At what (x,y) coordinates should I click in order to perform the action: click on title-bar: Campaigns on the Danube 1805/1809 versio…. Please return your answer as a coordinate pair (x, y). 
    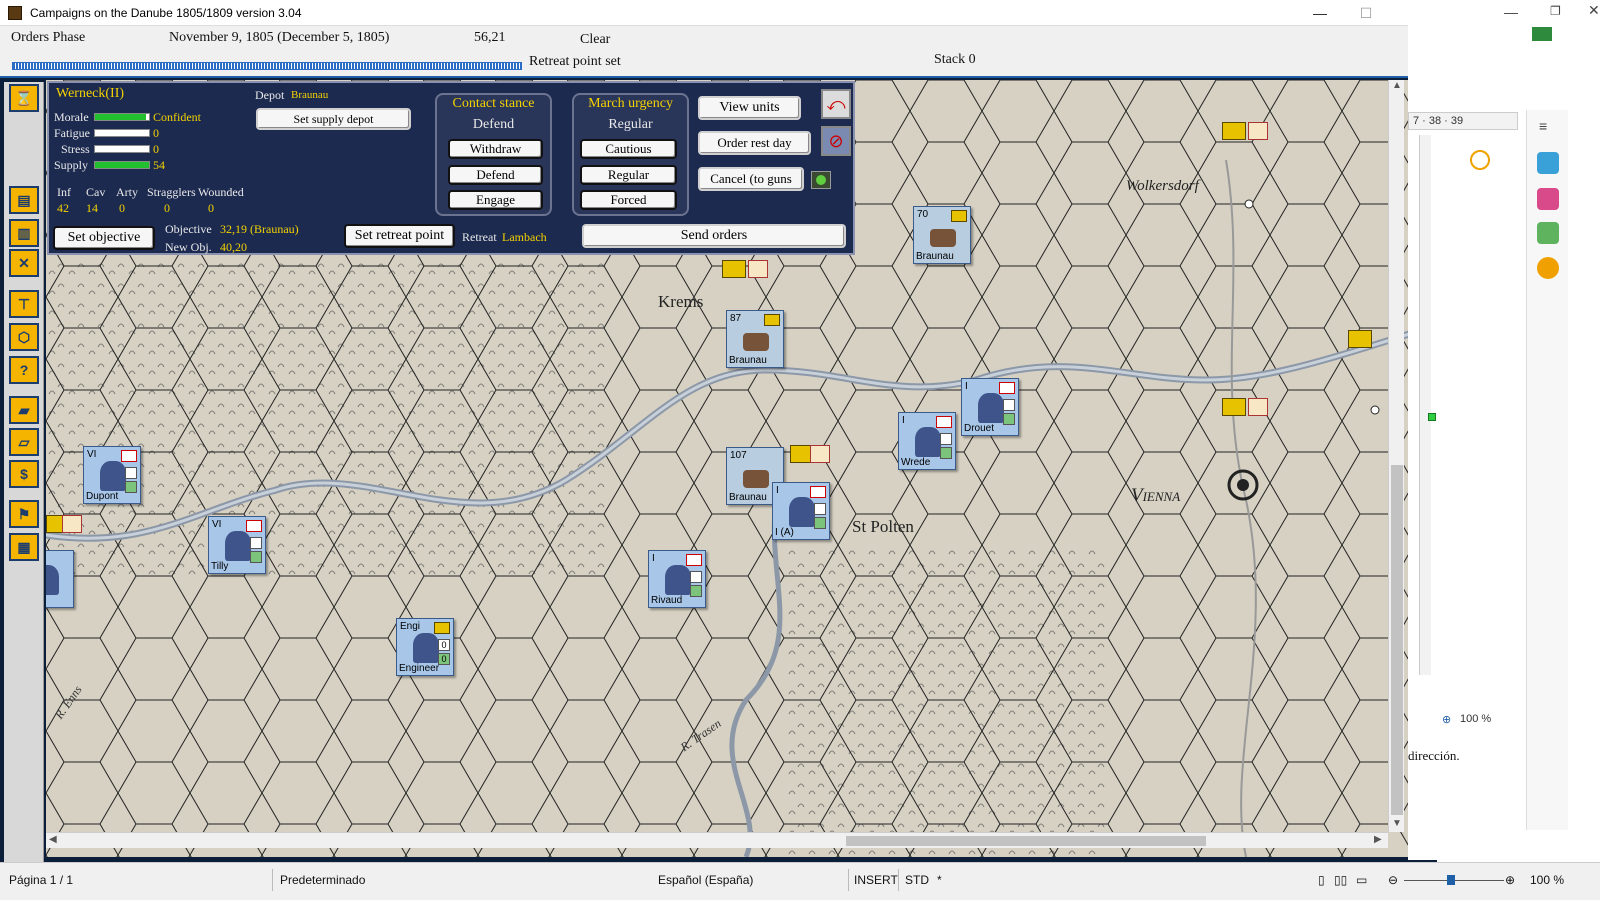
    Looking at the image, I should click on (718, 13).